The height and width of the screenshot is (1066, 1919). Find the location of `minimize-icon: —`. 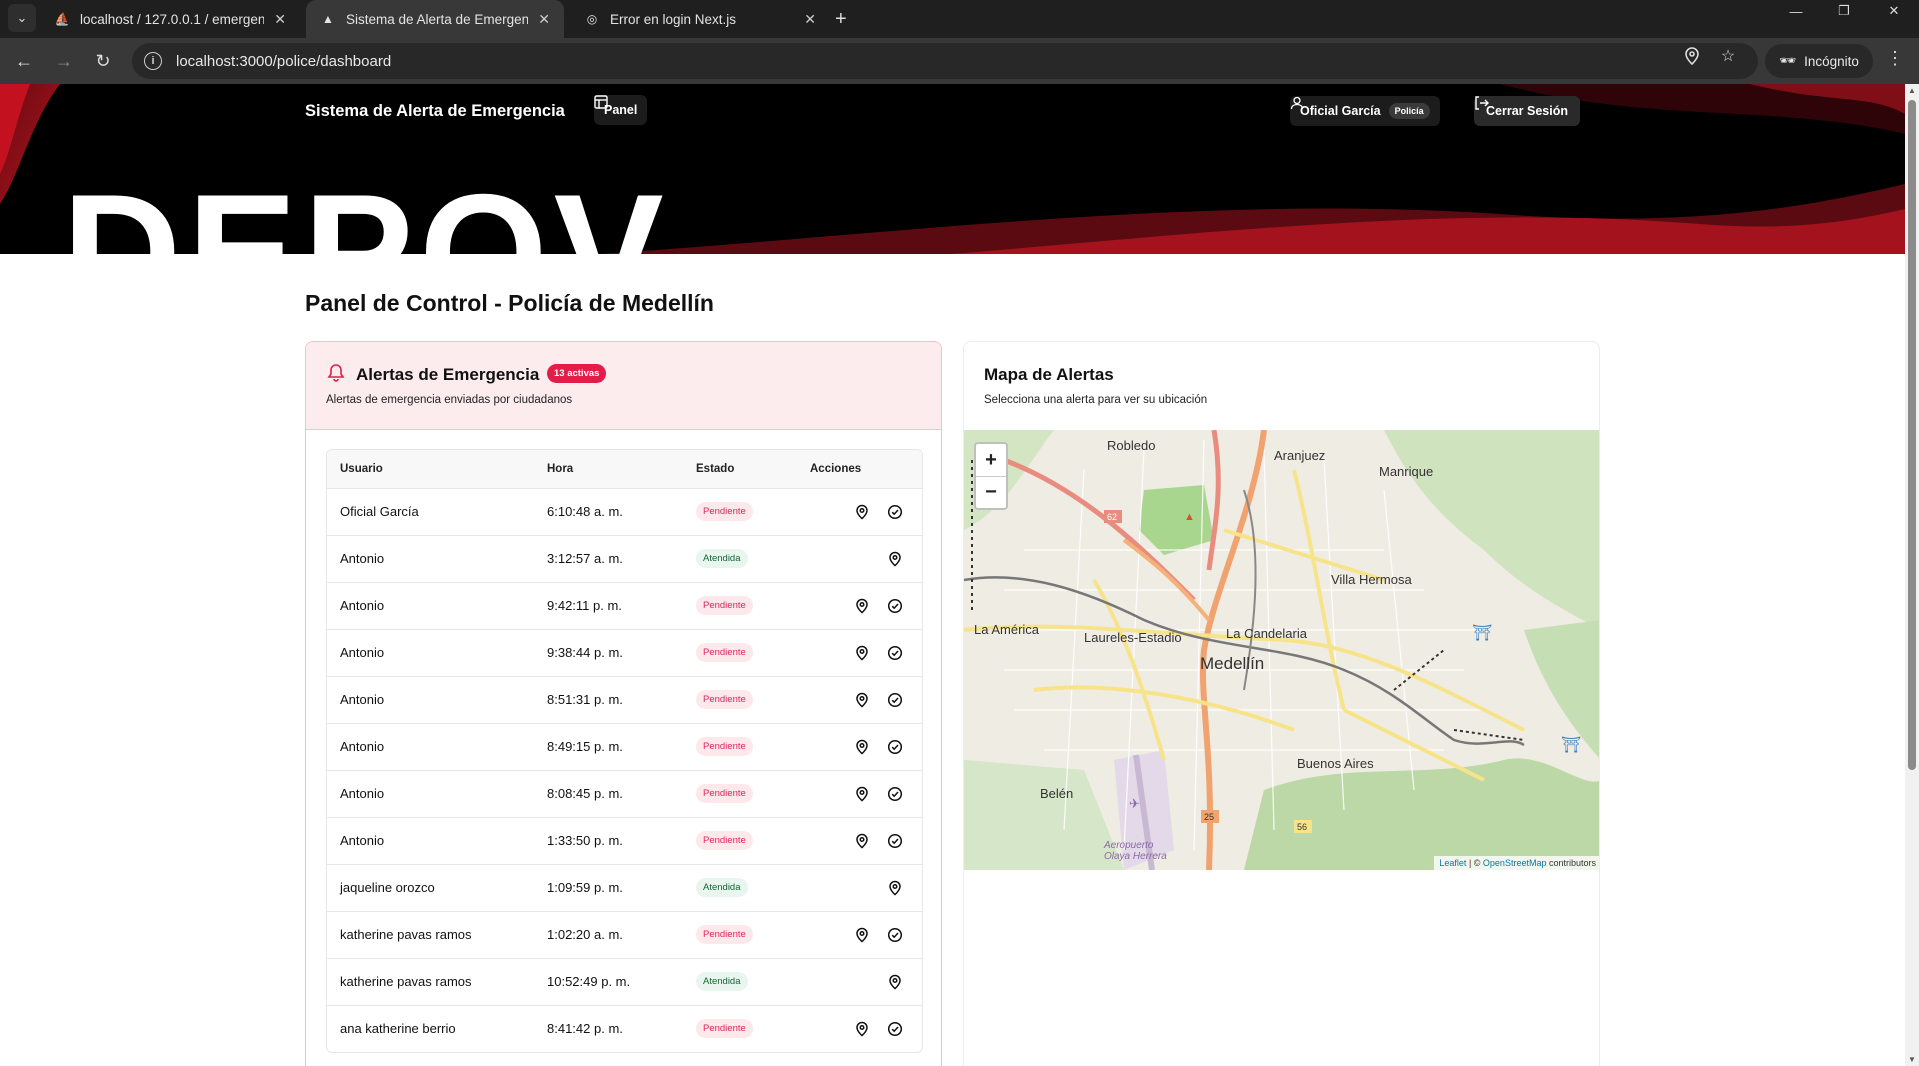

minimize-icon: — is located at coordinates (1796, 11).